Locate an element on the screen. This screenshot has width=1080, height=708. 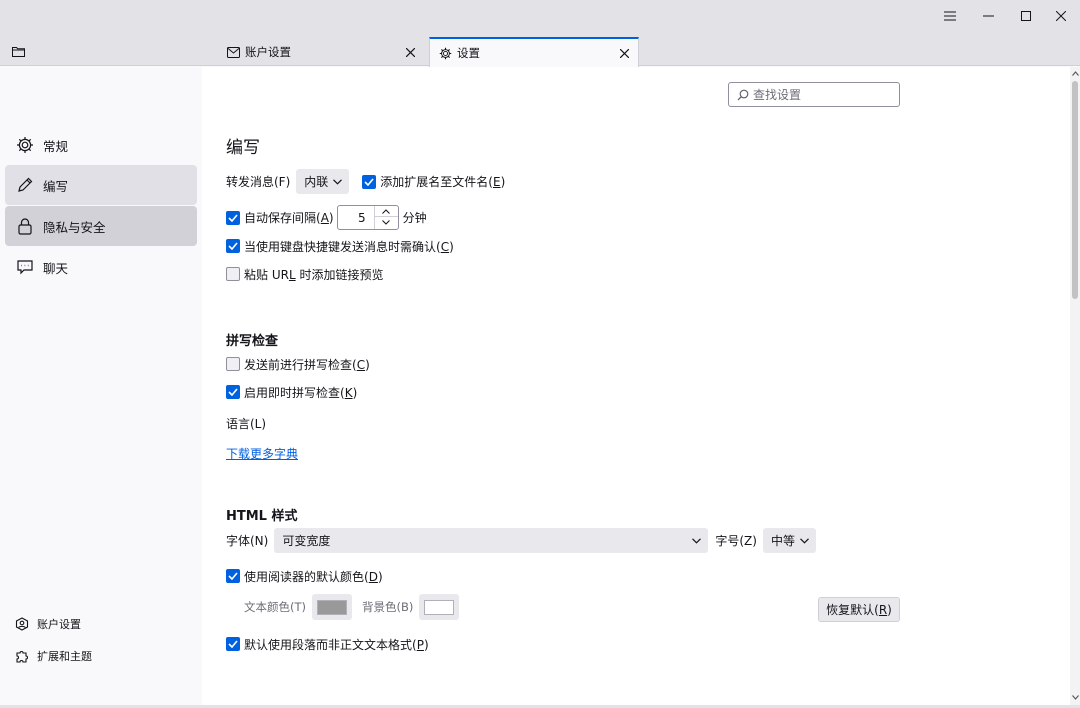
text-color-picker is located at coordinates (332, 607).